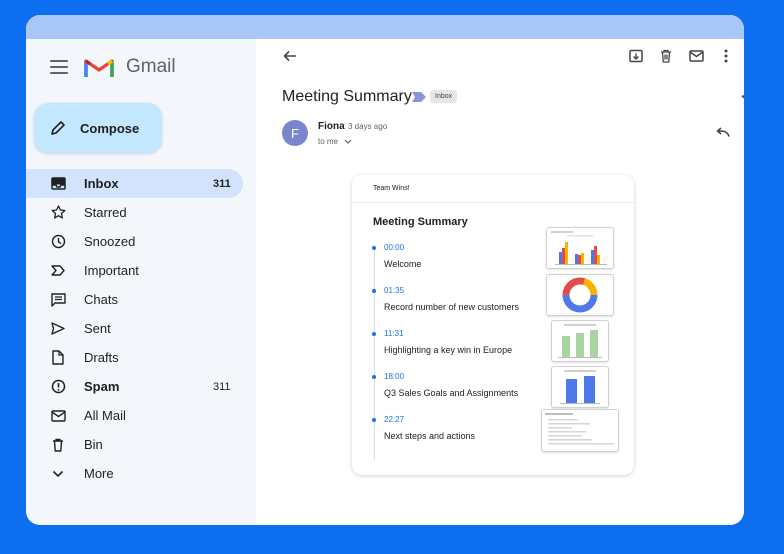 The width and height of the screenshot is (784, 554). I want to click on menu-icon, so click(59, 67).